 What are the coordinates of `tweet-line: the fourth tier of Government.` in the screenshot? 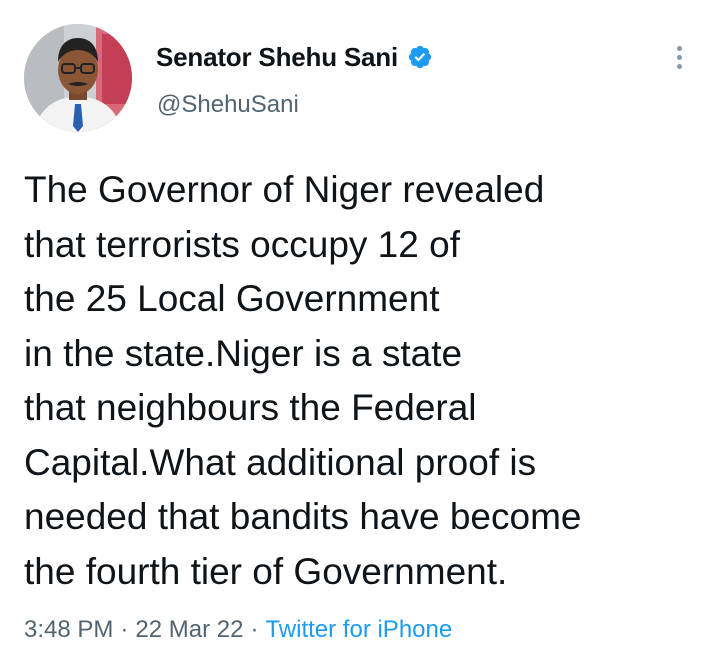 It's located at (266, 571).